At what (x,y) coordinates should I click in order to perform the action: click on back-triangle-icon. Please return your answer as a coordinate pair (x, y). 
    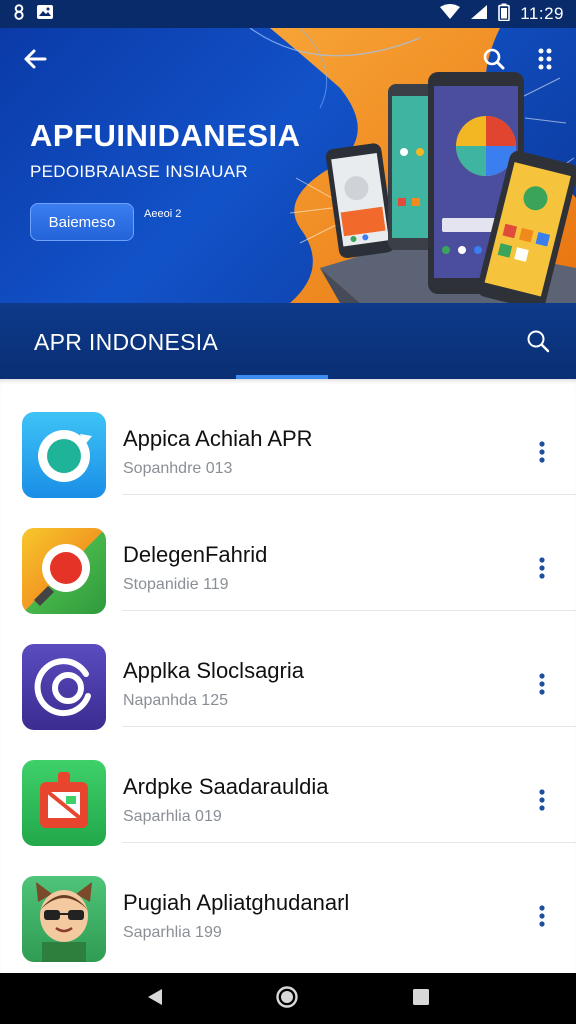
    Looking at the image, I should click on (155, 999).